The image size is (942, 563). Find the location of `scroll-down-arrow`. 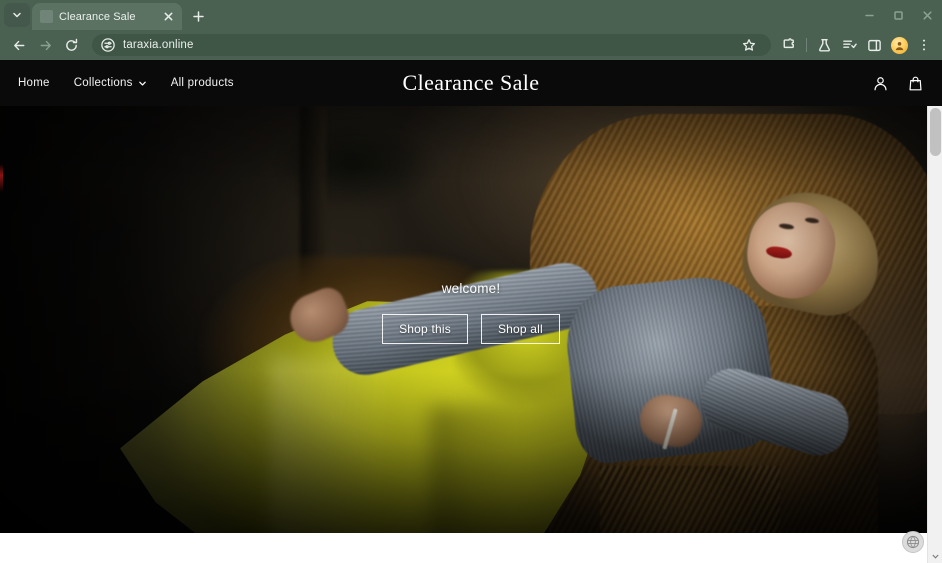

scroll-down-arrow is located at coordinates (935, 556).